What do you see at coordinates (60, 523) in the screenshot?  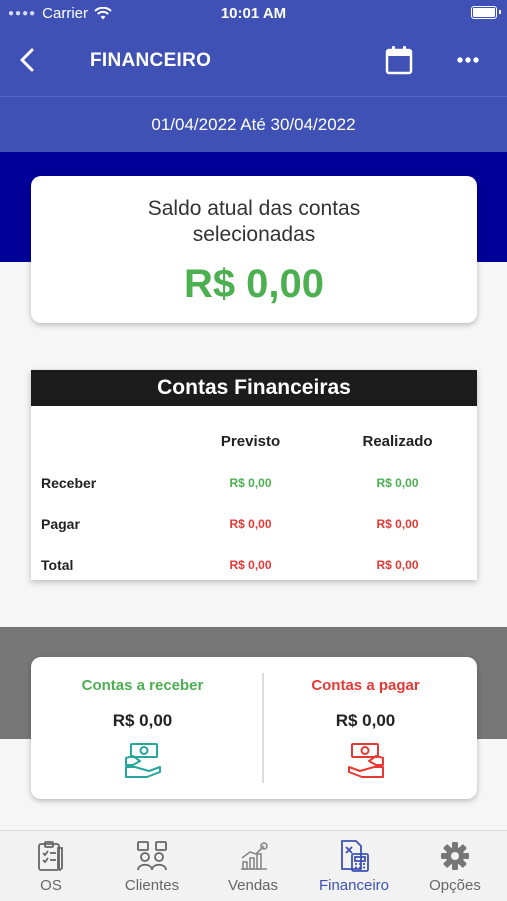 I see `row-label-pagar: Pagar` at bounding box center [60, 523].